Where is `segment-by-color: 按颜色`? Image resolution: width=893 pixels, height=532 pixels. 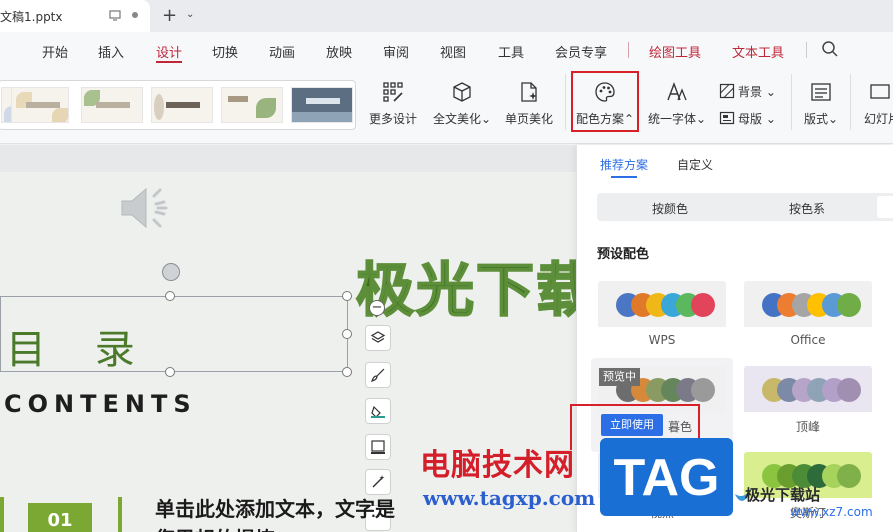
segment-by-color: 按颜色 is located at coordinates (670, 208).